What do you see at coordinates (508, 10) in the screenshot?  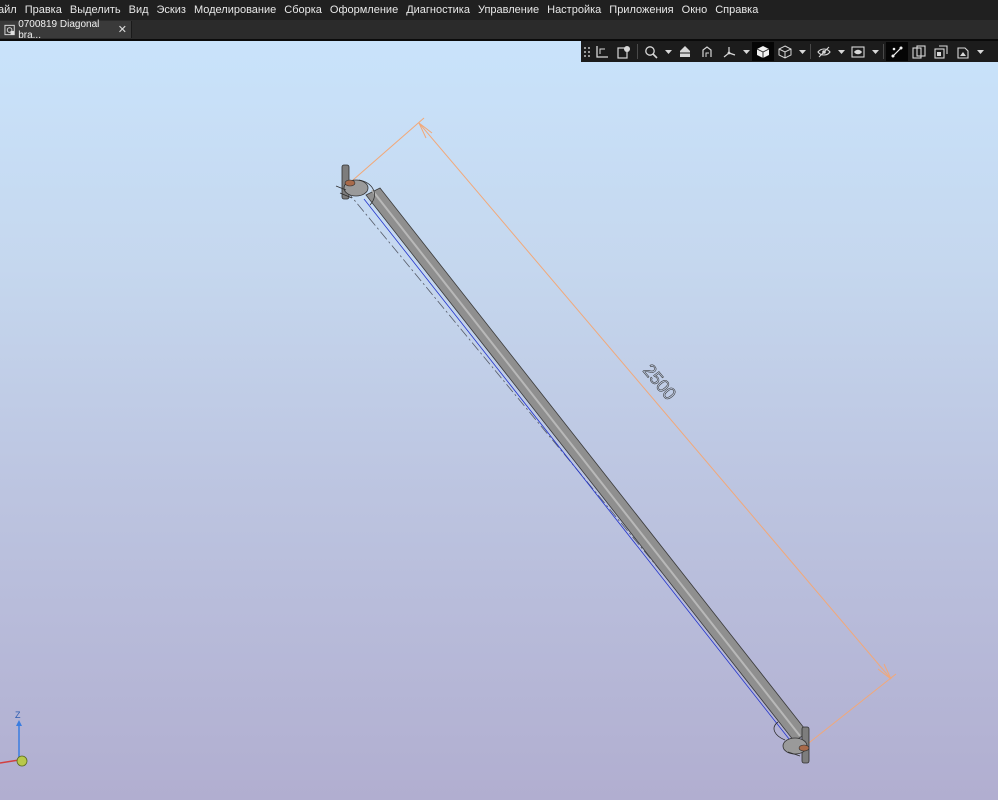 I see `menu-item-9: Управление` at bounding box center [508, 10].